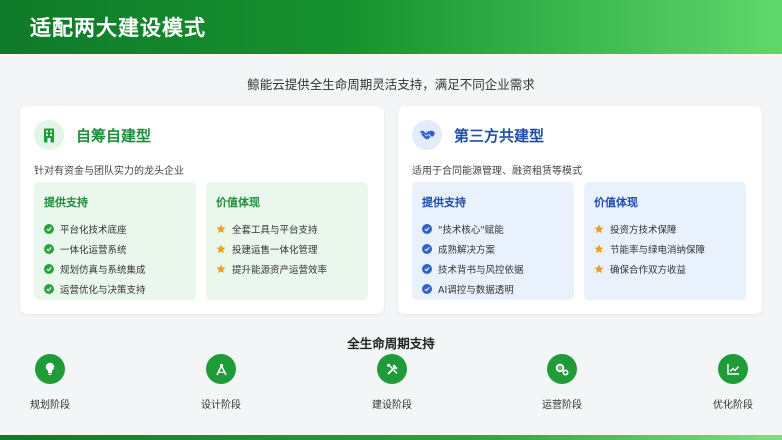 The width and height of the screenshot is (782, 440). I want to click on list-item: 规划仿真与系统集成, so click(115, 269).